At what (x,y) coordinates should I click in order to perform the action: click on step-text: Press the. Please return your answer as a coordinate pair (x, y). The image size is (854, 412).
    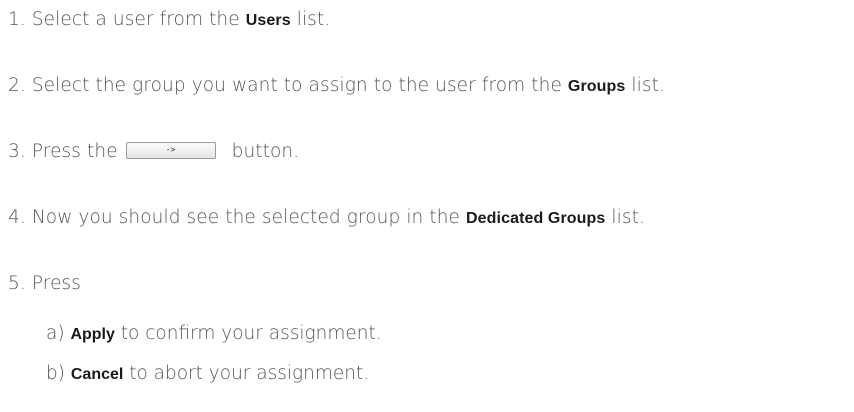
    Looking at the image, I should click on (77, 151).